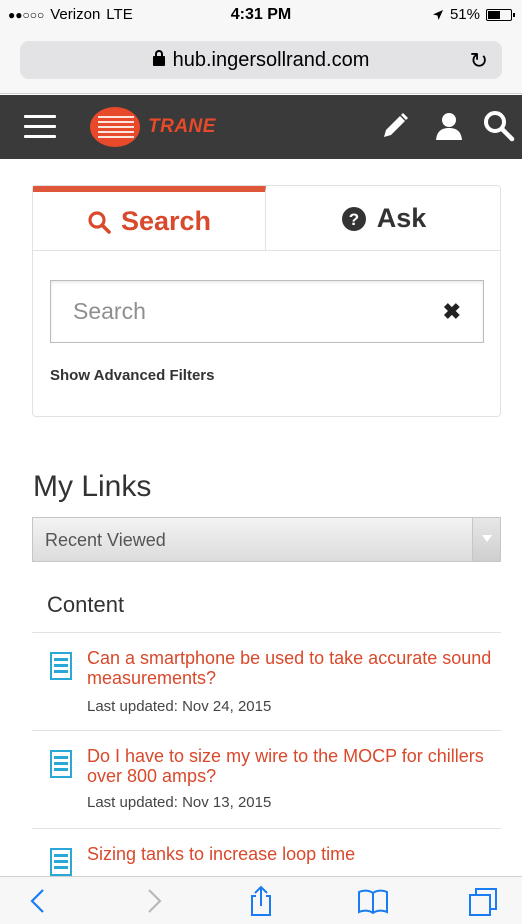 The image size is (522, 924). I want to click on app-header: TRANE, so click(261, 127).